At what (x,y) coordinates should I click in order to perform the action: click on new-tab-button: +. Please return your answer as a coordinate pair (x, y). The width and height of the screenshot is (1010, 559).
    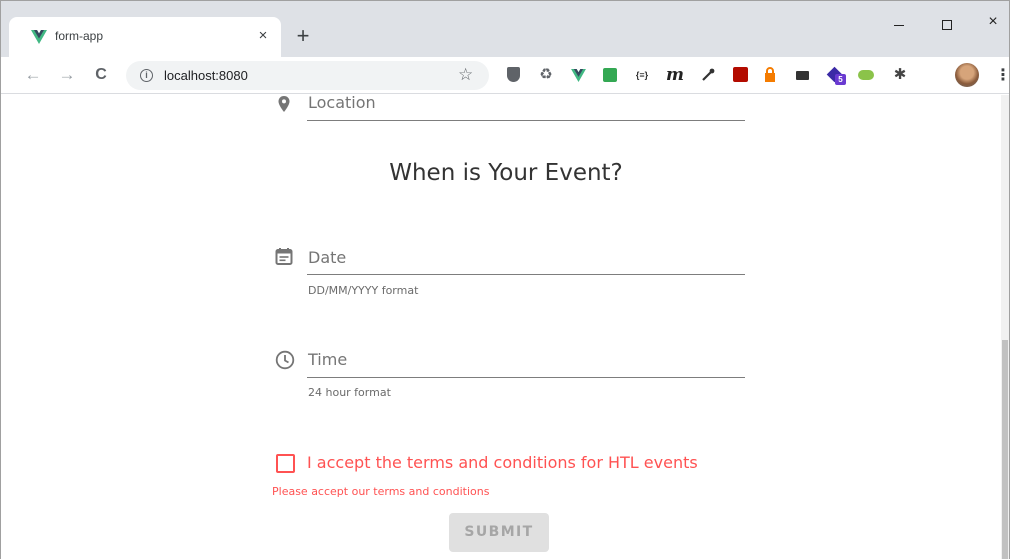
    Looking at the image, I should click on (303, 36).